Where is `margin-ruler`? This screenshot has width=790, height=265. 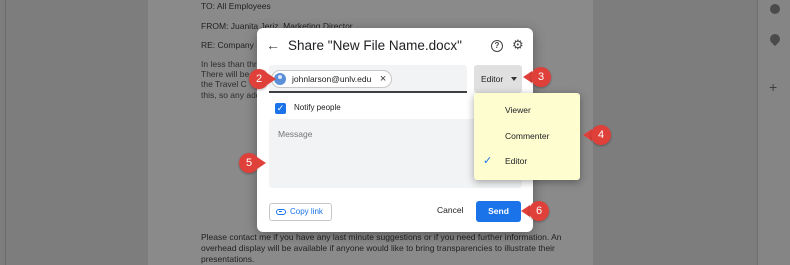
margin-ruler is located at coordinates (5, 132).